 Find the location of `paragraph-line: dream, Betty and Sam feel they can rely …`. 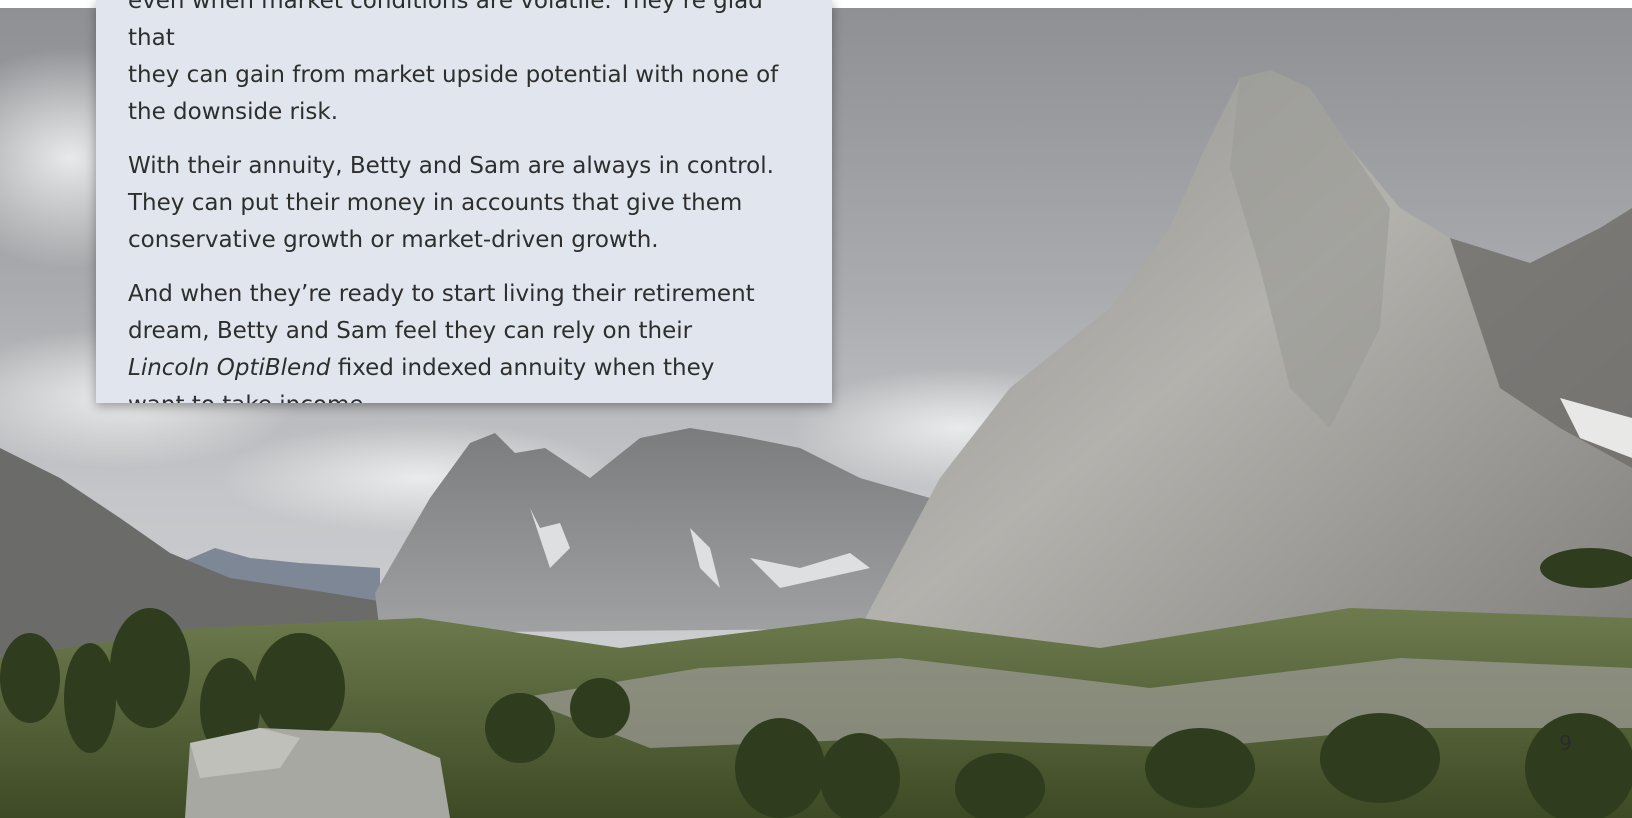

paragraph-line: dream, Betty and Sam feel they can rely … is located at coordinates (410, 331).